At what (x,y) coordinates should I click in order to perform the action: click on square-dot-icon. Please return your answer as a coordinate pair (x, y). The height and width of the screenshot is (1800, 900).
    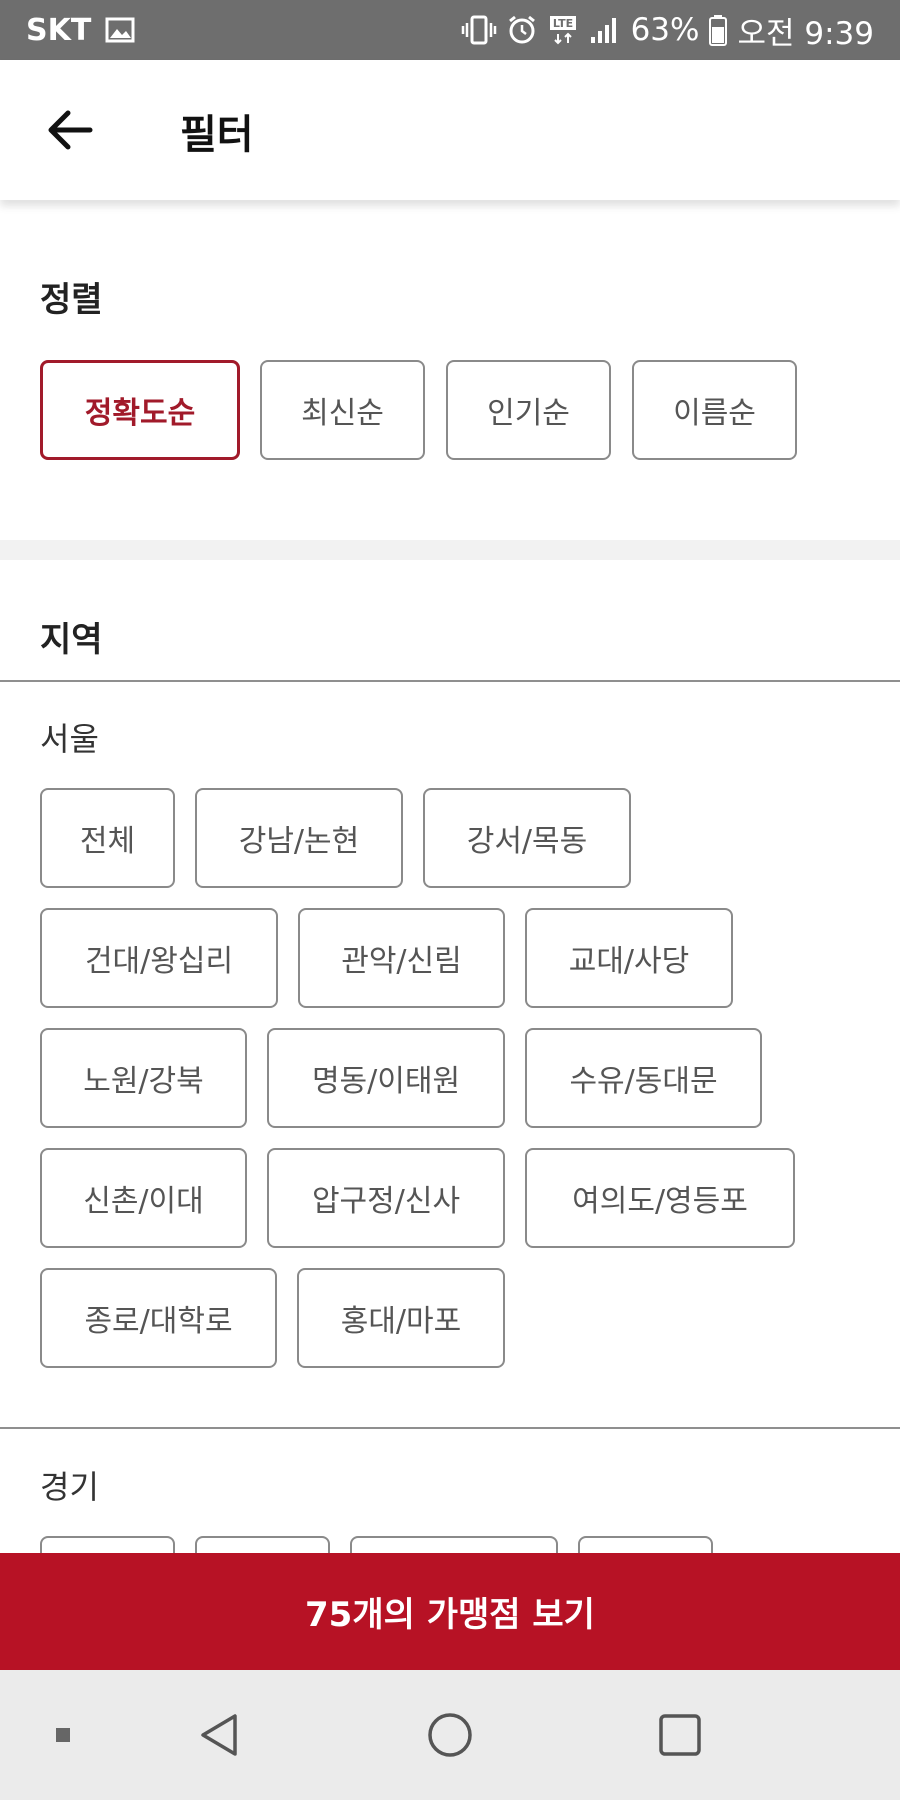
    Looking at the image, I should click on (63, 1735).